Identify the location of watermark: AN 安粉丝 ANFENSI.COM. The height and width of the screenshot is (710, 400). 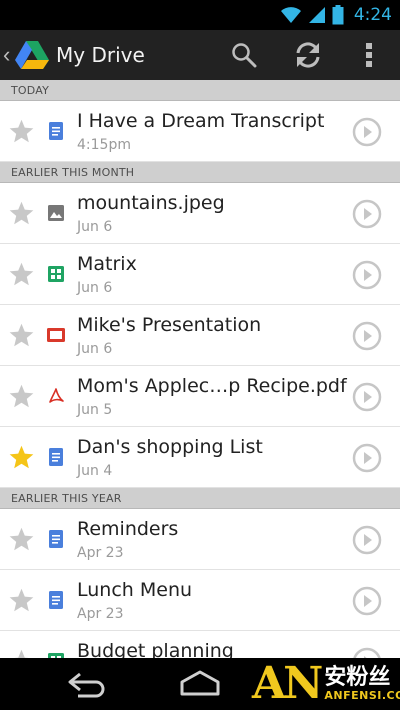
(326, 684).